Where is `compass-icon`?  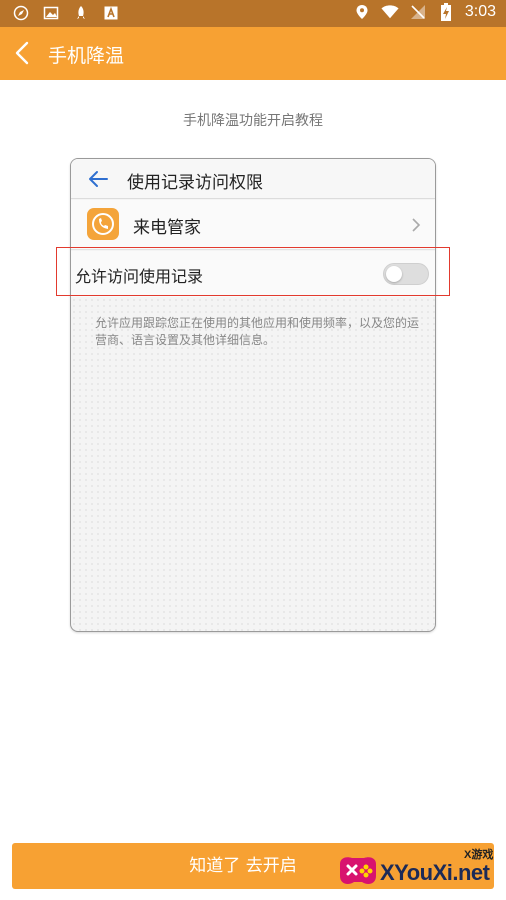 compass-icon is located at coordinates (21, 13).